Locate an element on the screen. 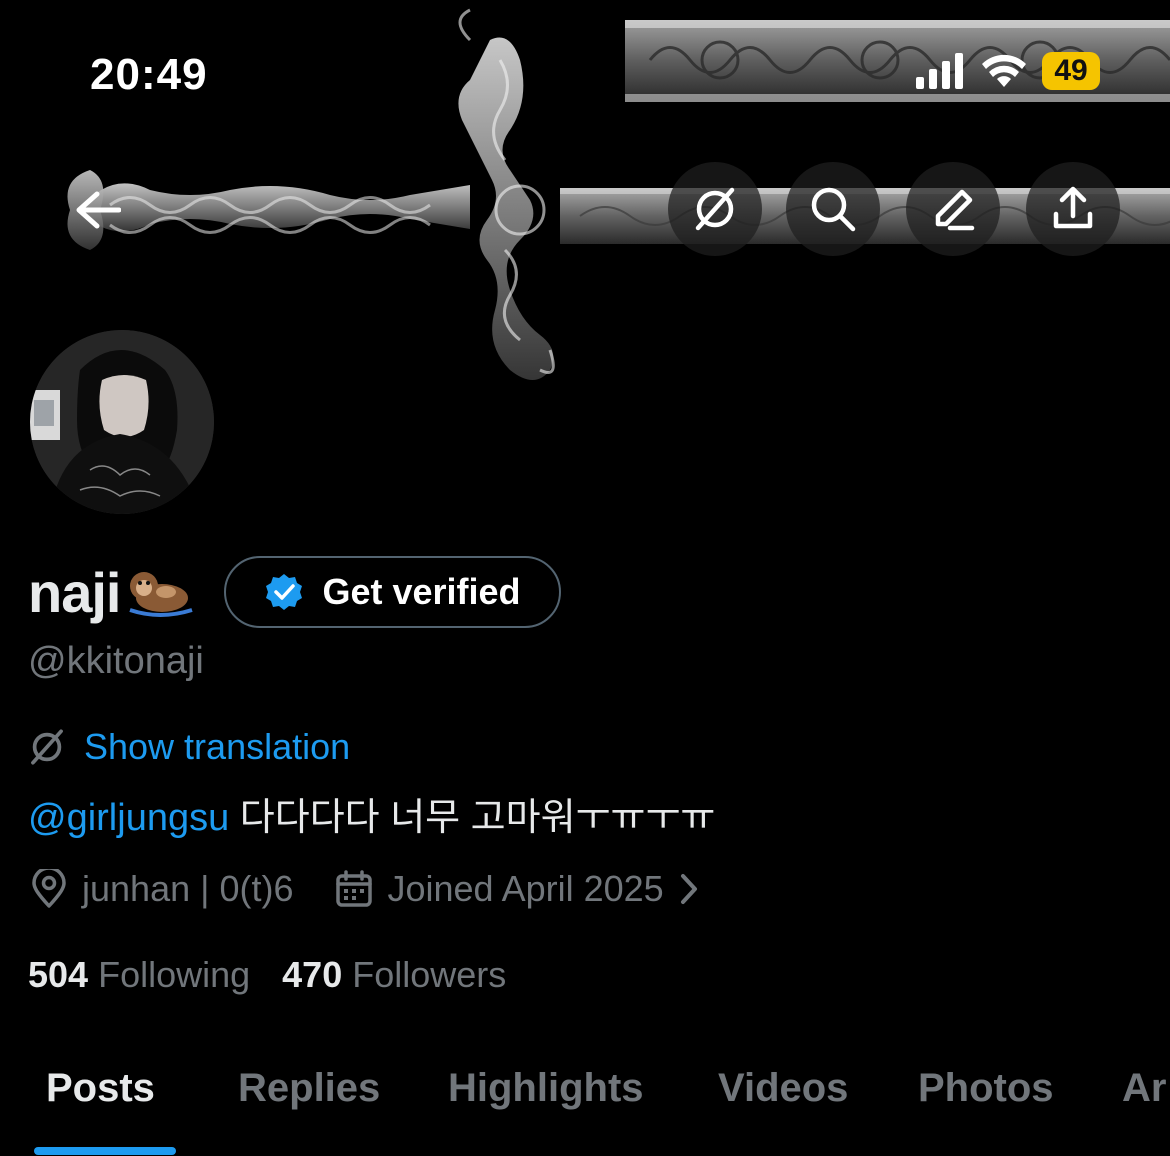 This screenshot has width=1170, height=1156. avatar-photo is located at coordinates (122, 422).